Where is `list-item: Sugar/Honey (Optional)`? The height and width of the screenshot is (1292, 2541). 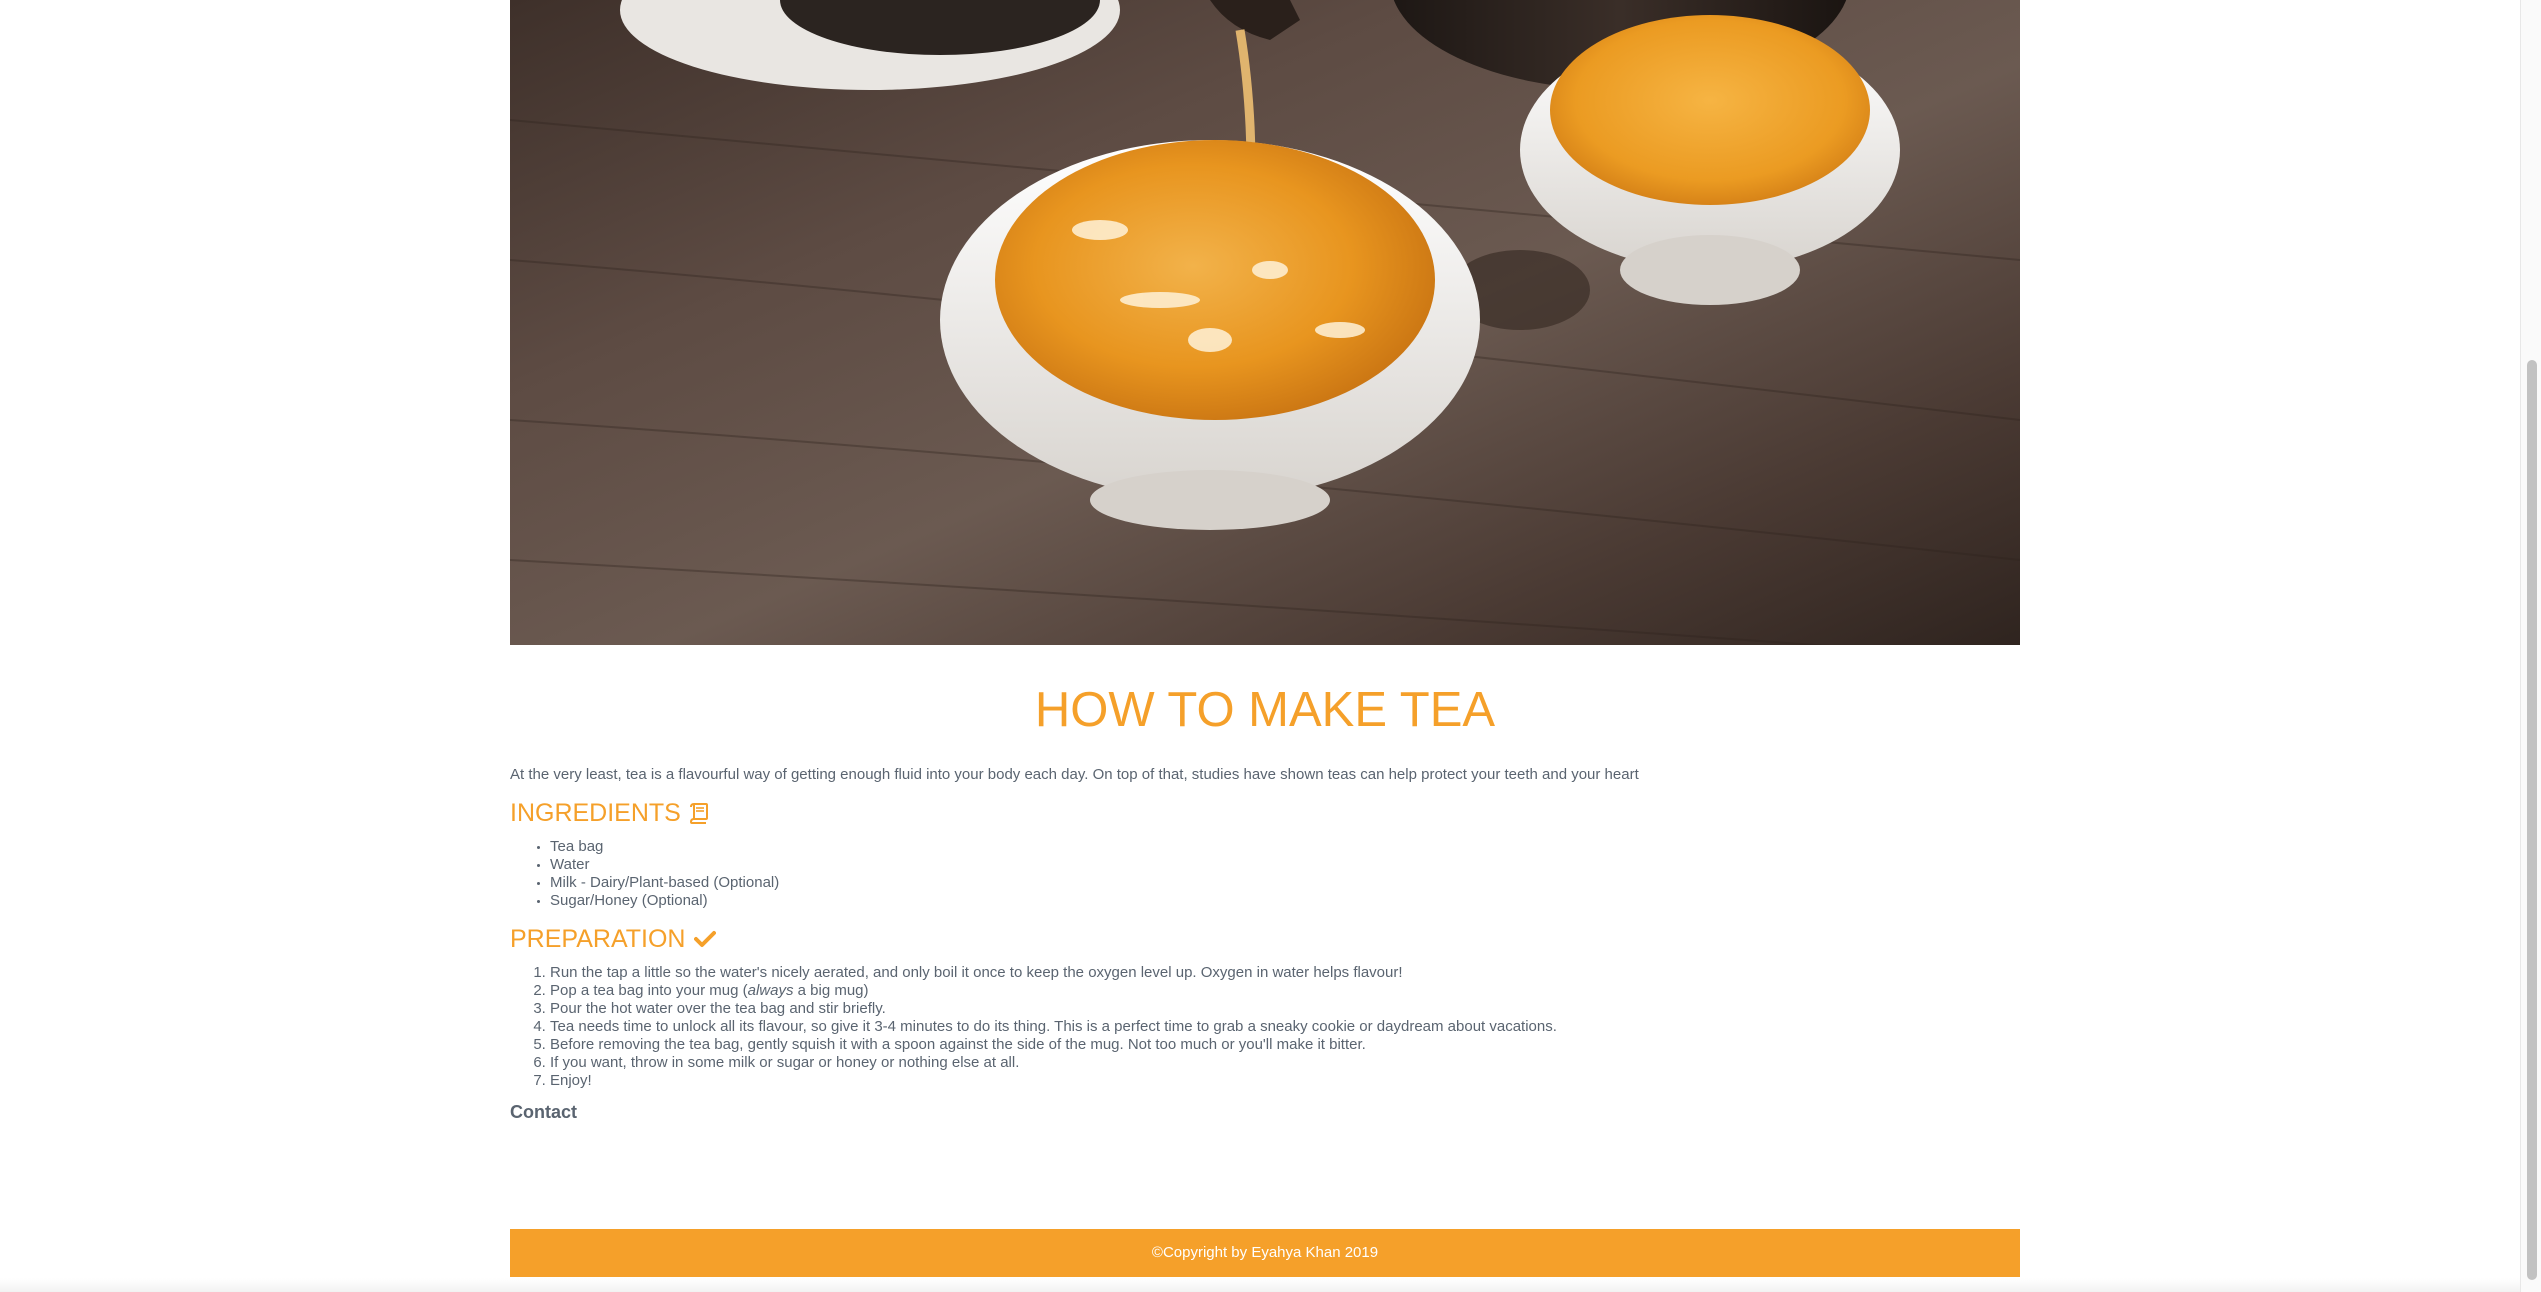
list-item: Sugar/Honey (Optional) is located at coordinates (1285, 901).